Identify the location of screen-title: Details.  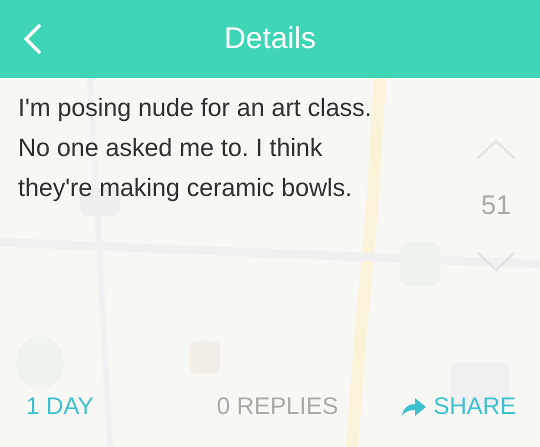
(270, 39).